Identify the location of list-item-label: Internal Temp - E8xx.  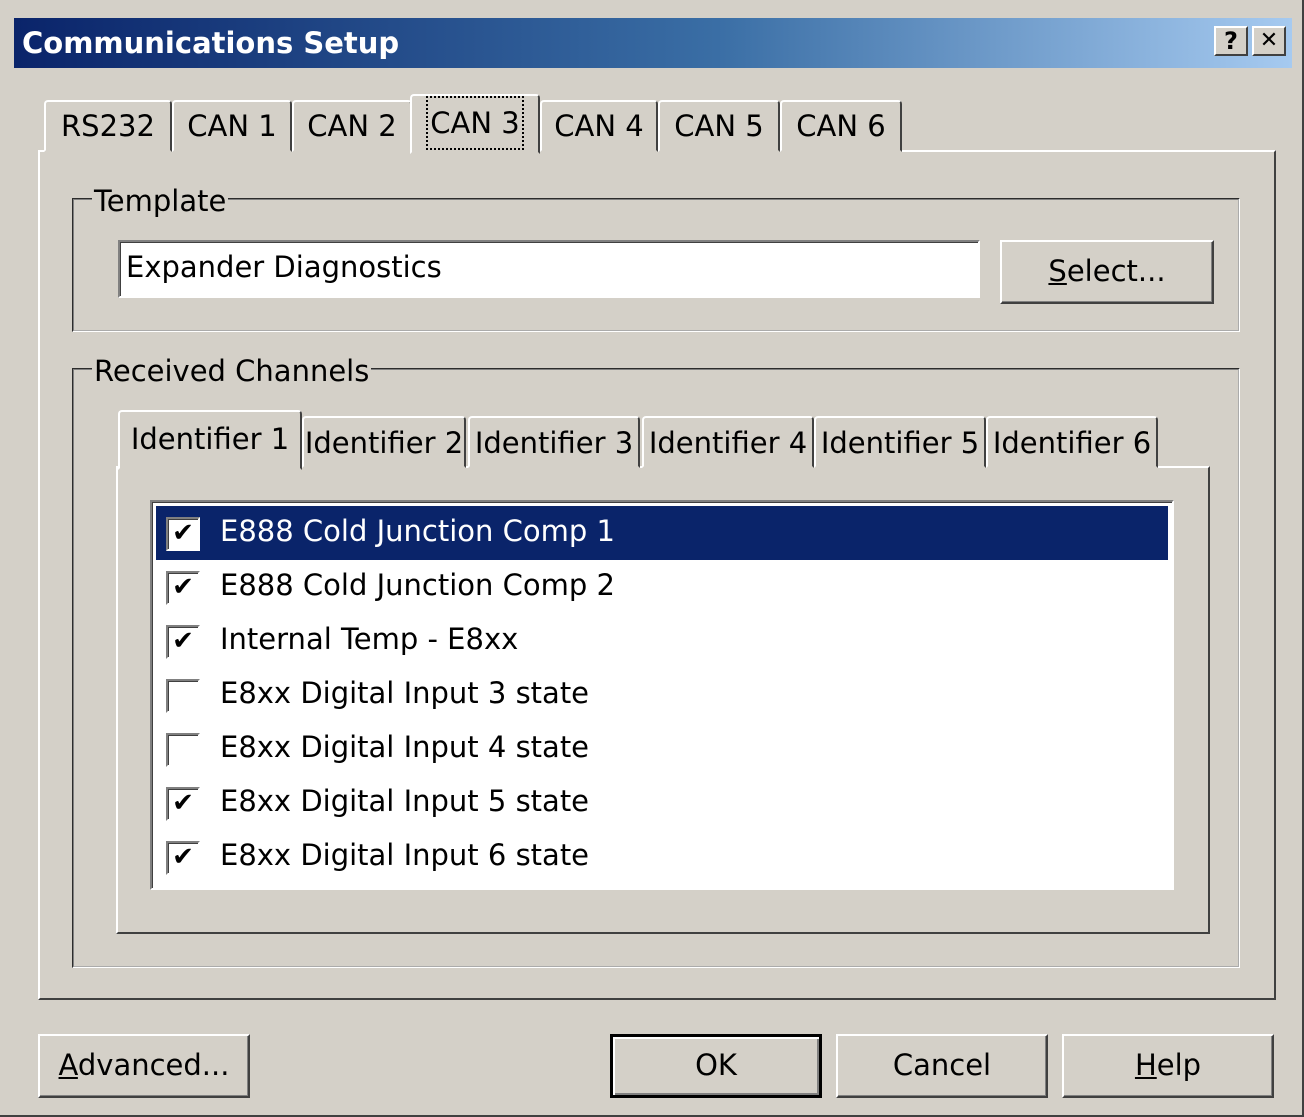
(369, 639).